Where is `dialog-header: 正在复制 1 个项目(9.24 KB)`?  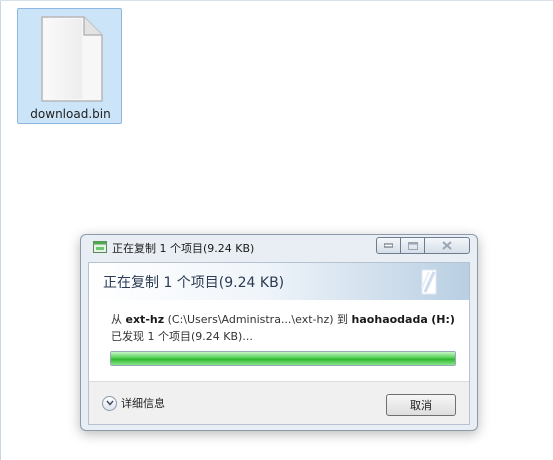
dialog-header: 正在复制 1 个项目(9.24 KB) is located at coordinates (279, 281).